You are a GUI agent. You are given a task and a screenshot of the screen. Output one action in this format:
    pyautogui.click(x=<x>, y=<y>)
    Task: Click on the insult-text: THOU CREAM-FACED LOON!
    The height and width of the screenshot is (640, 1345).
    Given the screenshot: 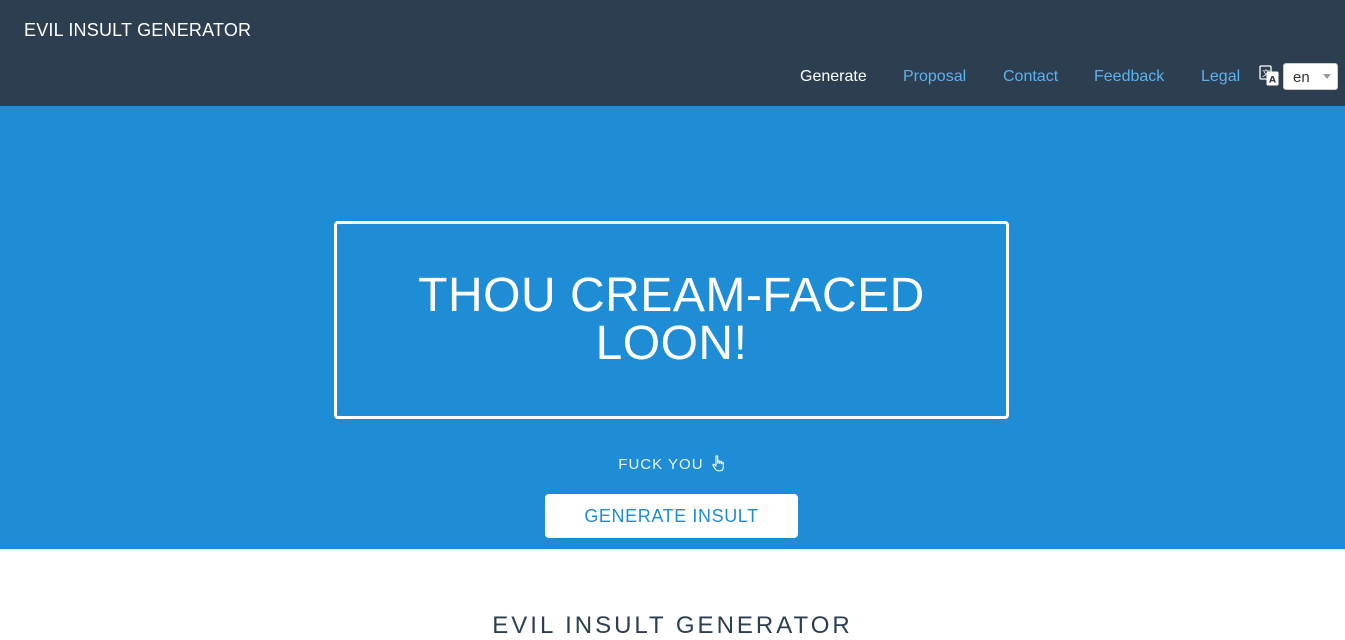 What is the action you would take?
    pyautogui.click(x=671, y=319)
    